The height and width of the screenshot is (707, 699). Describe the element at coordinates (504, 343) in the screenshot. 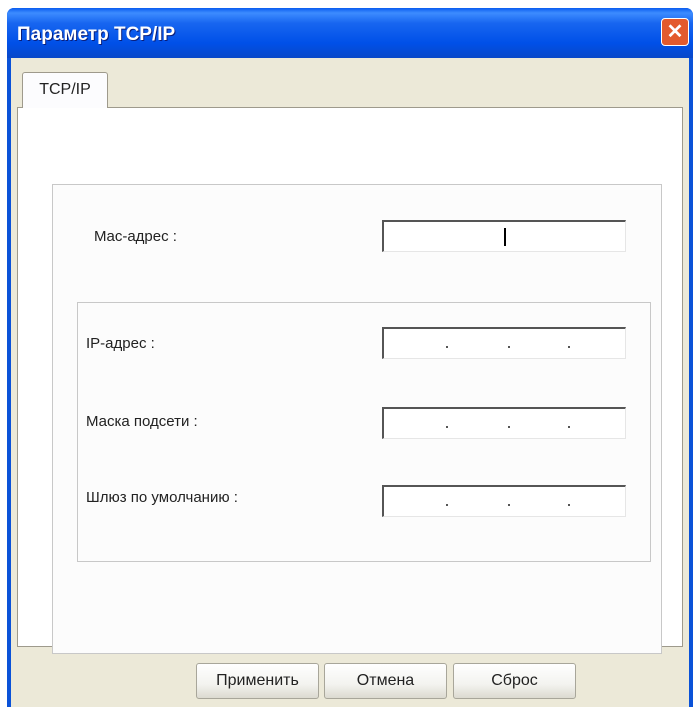

I see `ip-address-field` at that location.